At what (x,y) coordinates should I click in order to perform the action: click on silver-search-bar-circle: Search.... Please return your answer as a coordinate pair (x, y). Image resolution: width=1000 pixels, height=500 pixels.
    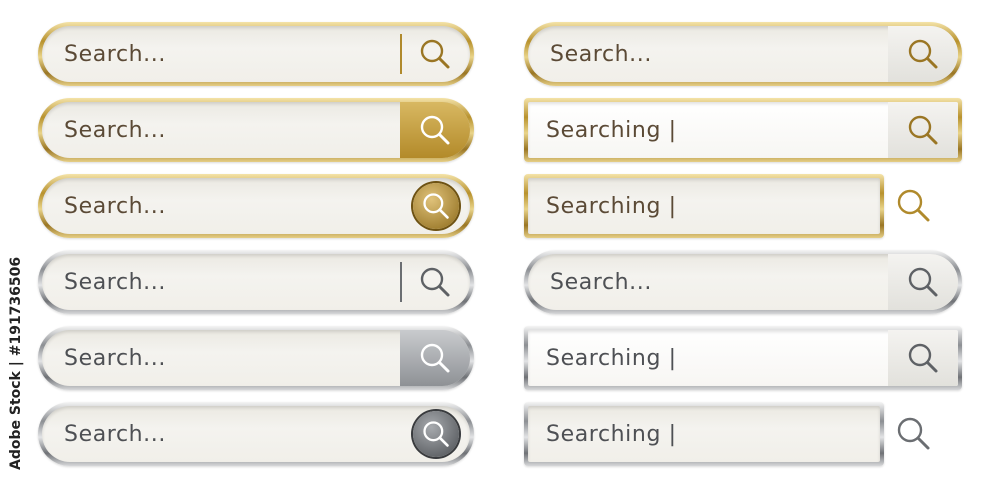
    Looking at the image, I should click on (256, 434).